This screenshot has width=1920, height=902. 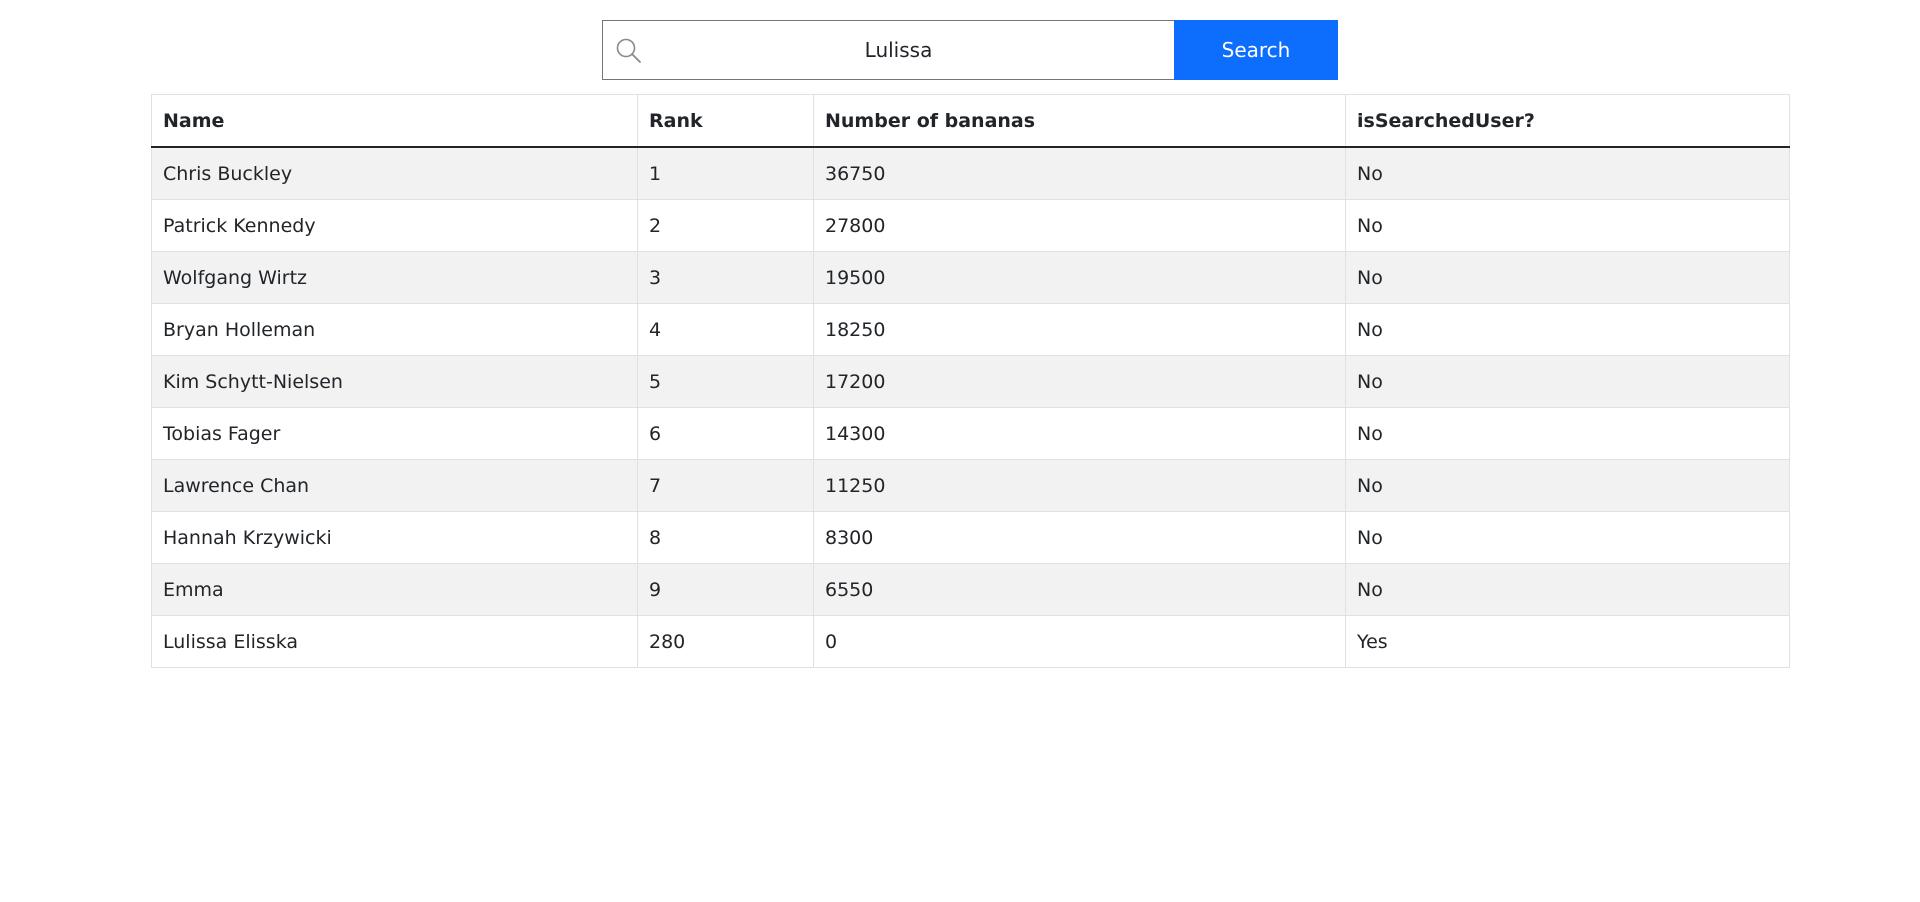 I want to click on cell-name: Lawrence Chan, so click(x=394, y=485).